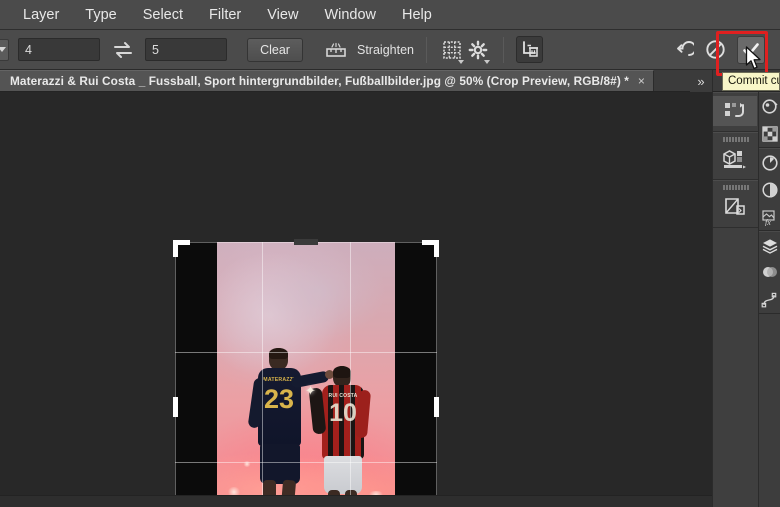  I want to click on layer-comps-panel-group, so click(735, 204).